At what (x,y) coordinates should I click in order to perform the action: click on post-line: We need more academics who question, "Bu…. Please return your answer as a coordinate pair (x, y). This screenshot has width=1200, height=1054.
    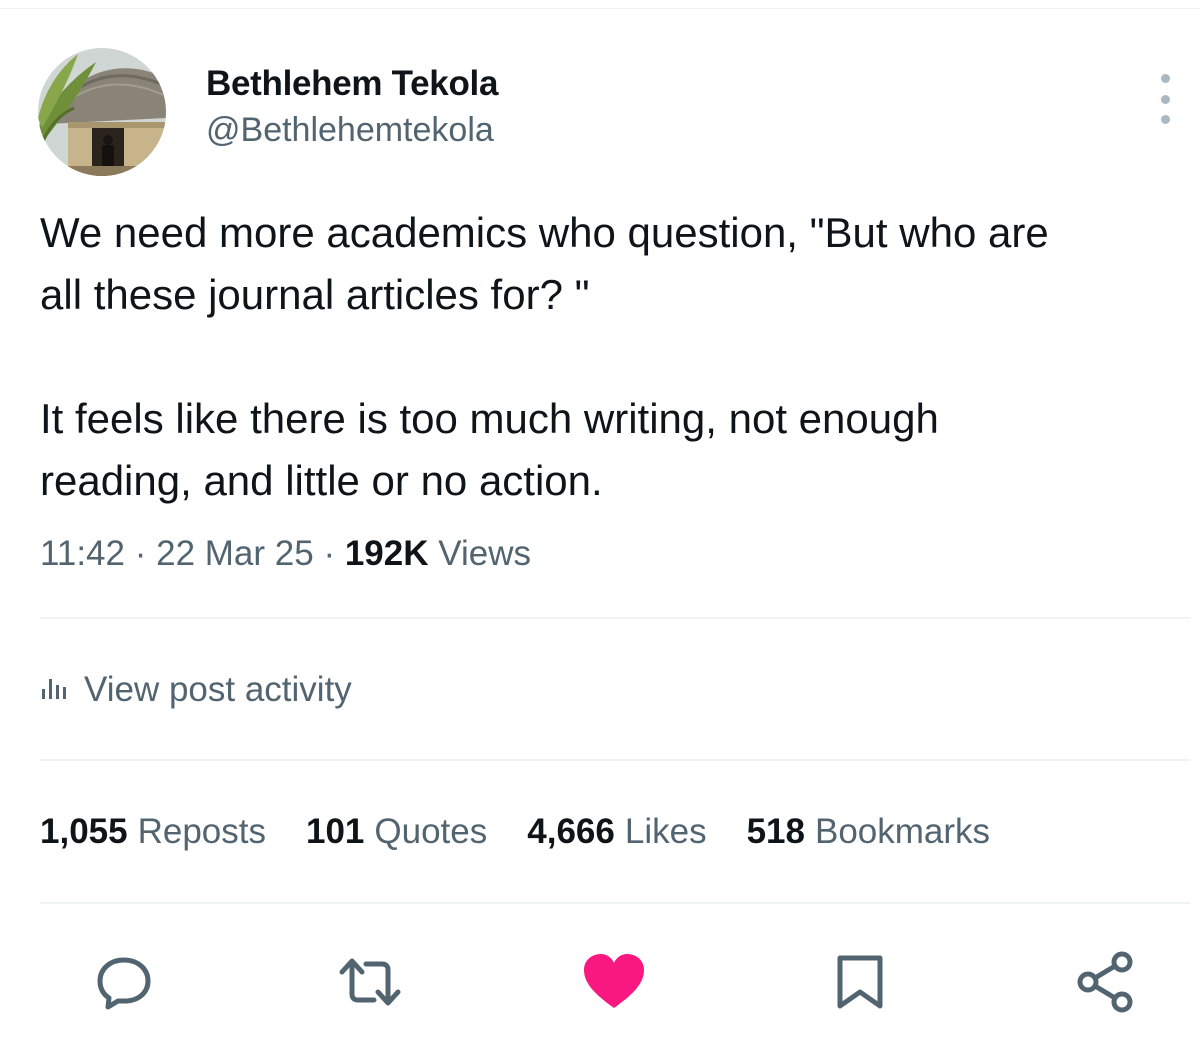
    Looking at the image, I should click on (544, 232).